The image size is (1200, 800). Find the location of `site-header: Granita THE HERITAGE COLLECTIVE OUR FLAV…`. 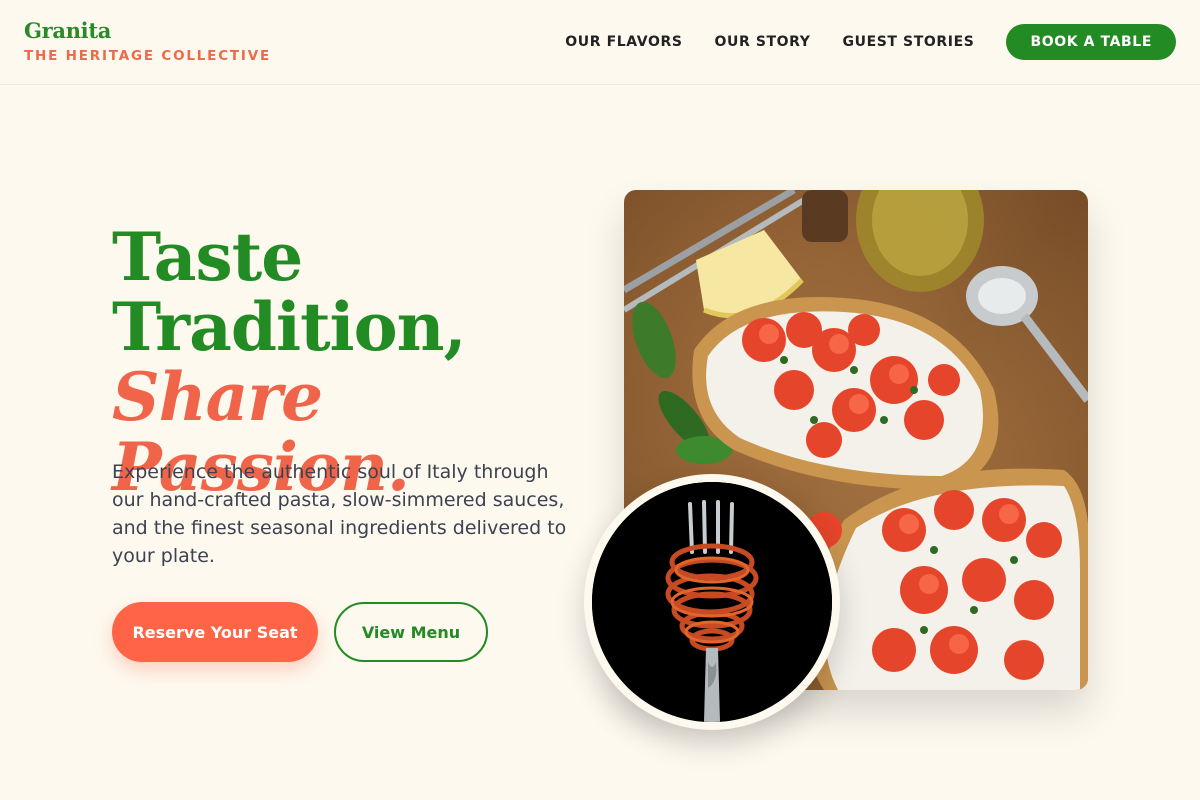

site-header: Granita THE HERITAGE COLLECTIVE OUR FLAV… is located at coordinates (600, 42).